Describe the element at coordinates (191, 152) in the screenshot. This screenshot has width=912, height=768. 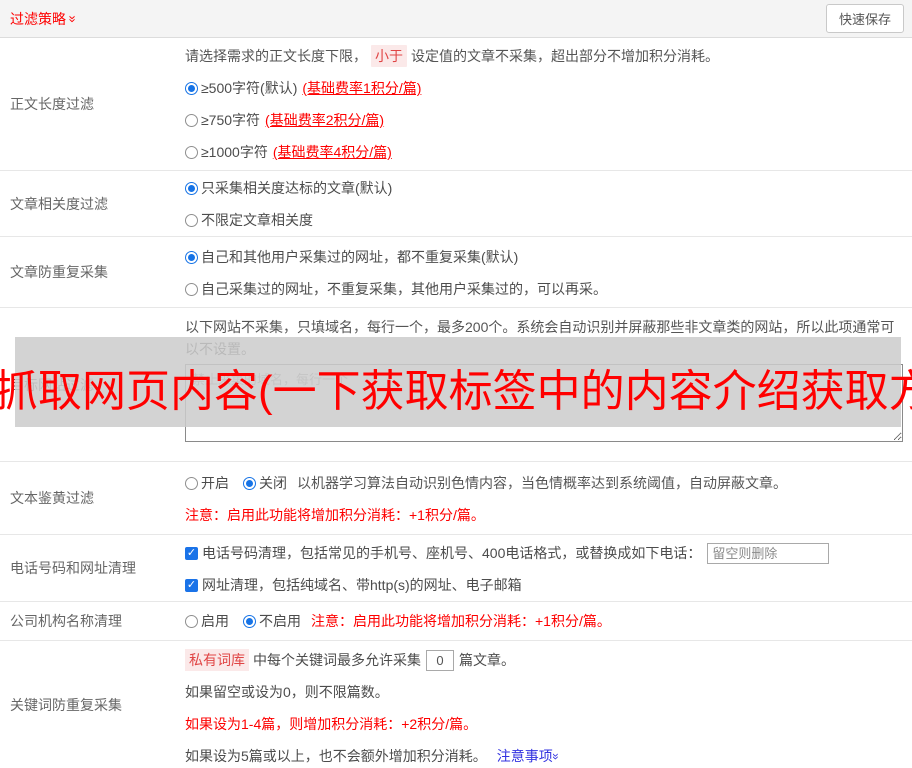
I see `radio-1000-chars` at that location.